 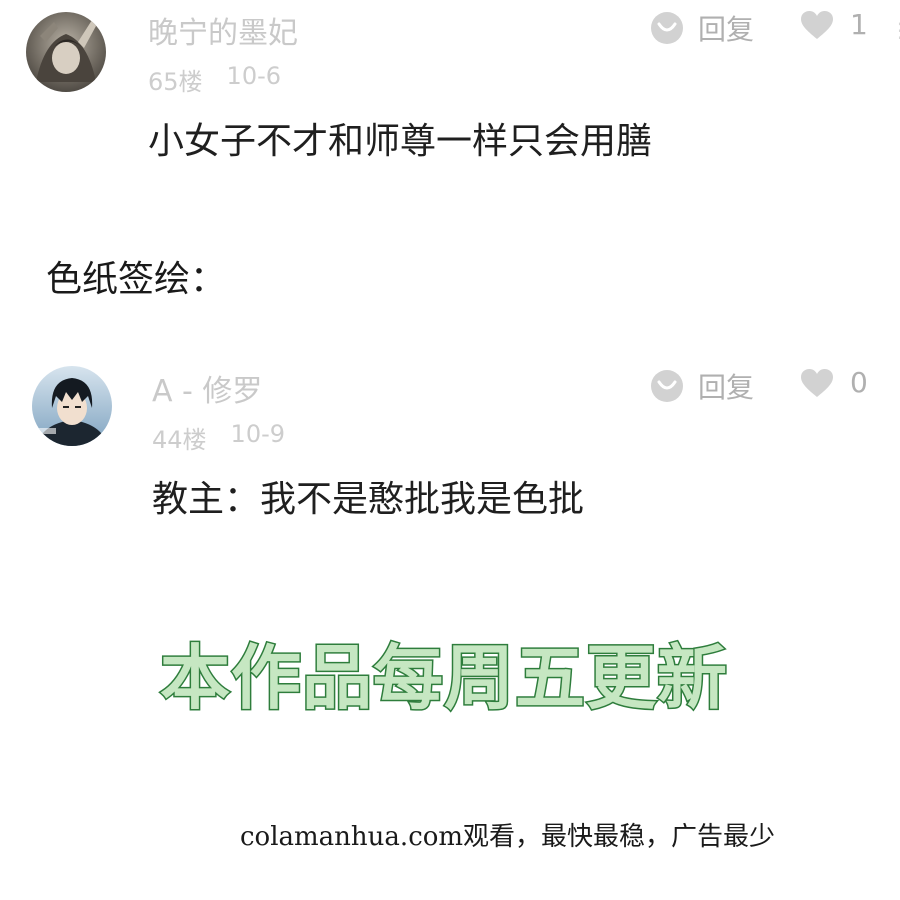 What do you see at coordinates (859, 24) in the screenshot?
I see `like-count: 1` at bounding box center [859, 24].